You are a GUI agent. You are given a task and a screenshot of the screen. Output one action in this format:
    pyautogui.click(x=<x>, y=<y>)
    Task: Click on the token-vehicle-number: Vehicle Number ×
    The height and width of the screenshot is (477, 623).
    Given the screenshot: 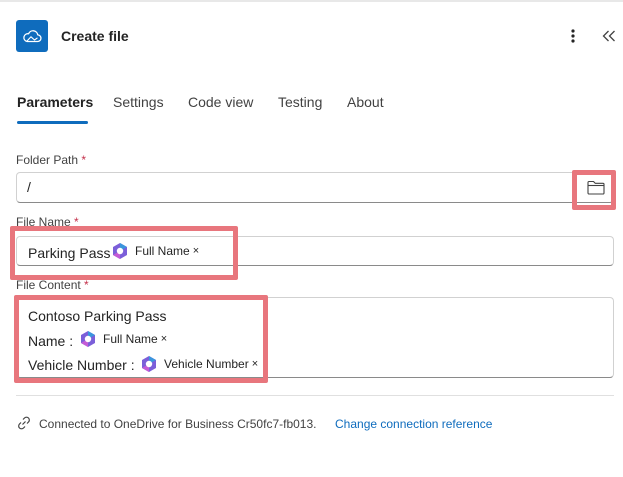 What is the action you would take?
    pyautogui.click(x=199, y=364)
    